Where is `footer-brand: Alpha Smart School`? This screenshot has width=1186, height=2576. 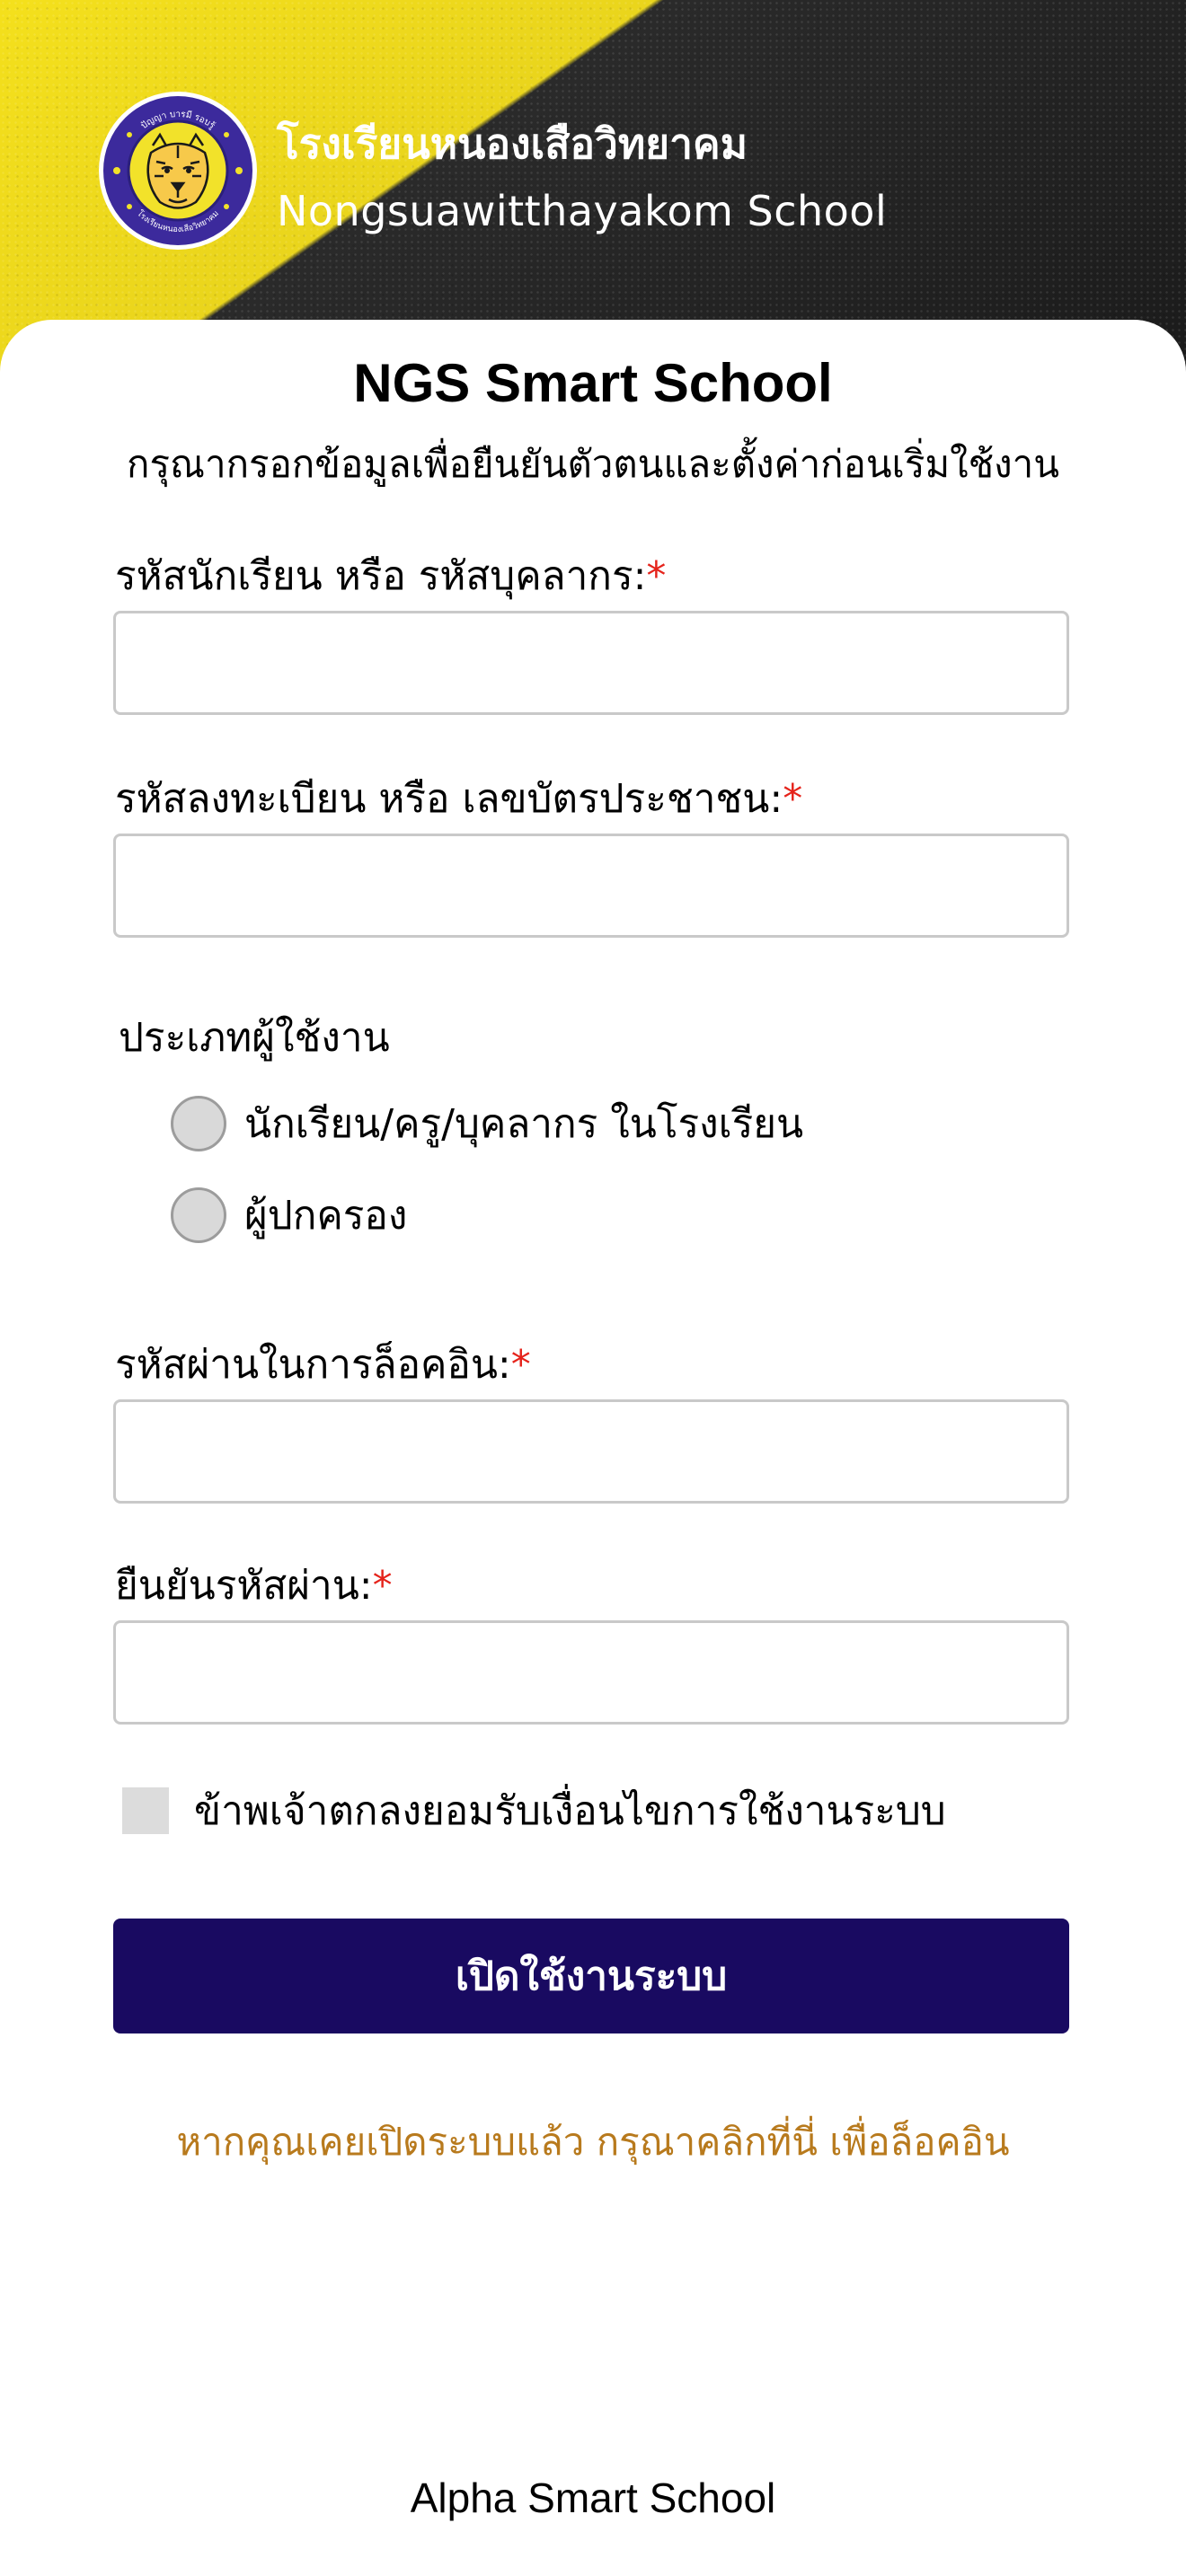 footer-brand: Alpha Smart School is located at coordinates (593, 2498).